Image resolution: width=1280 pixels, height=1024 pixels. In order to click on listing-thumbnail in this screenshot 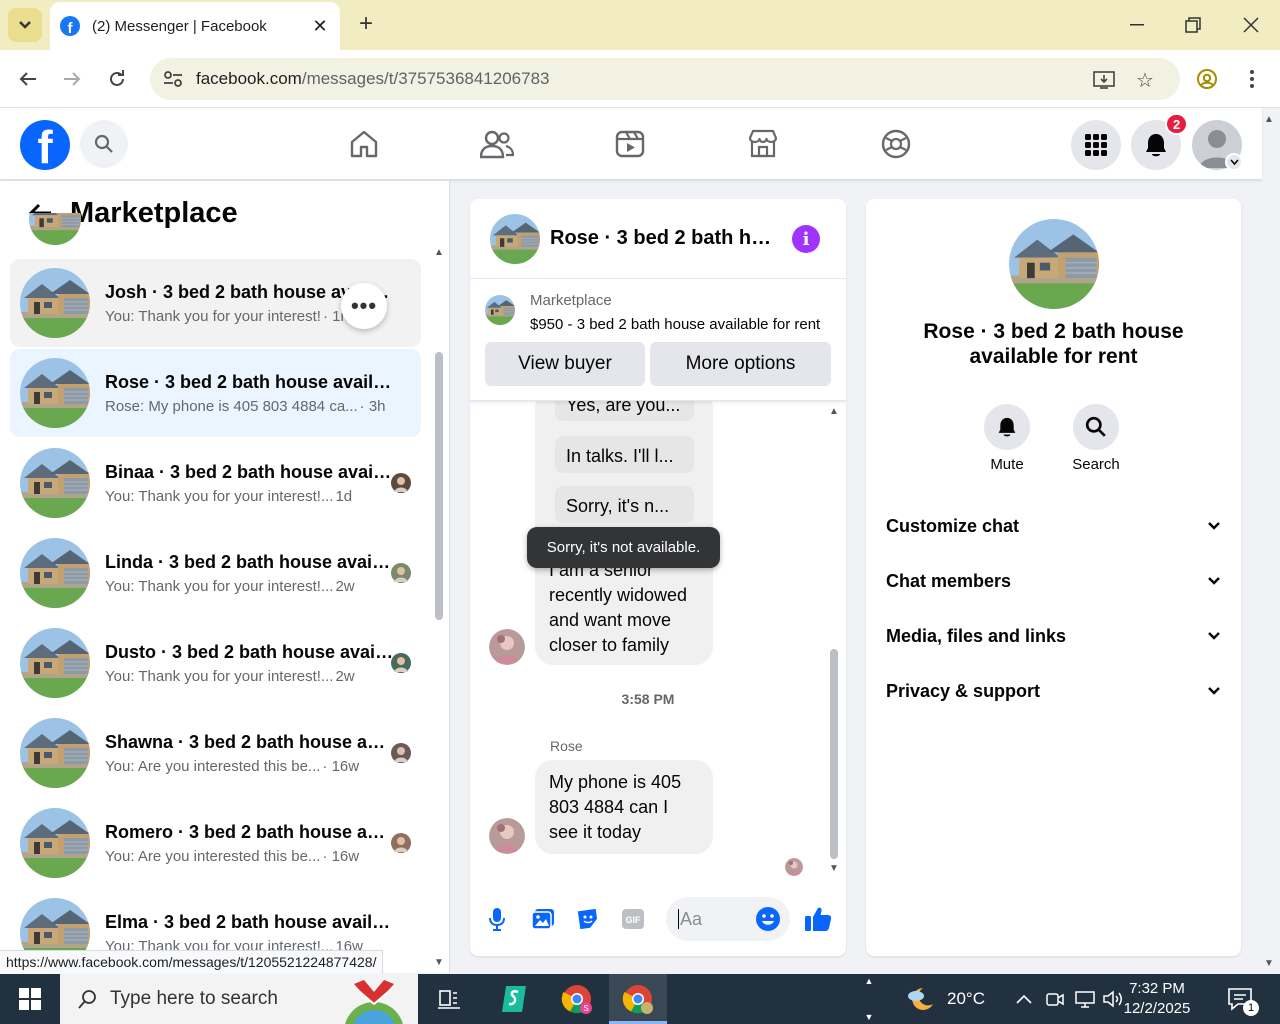, I will do `click(500, 310)`.